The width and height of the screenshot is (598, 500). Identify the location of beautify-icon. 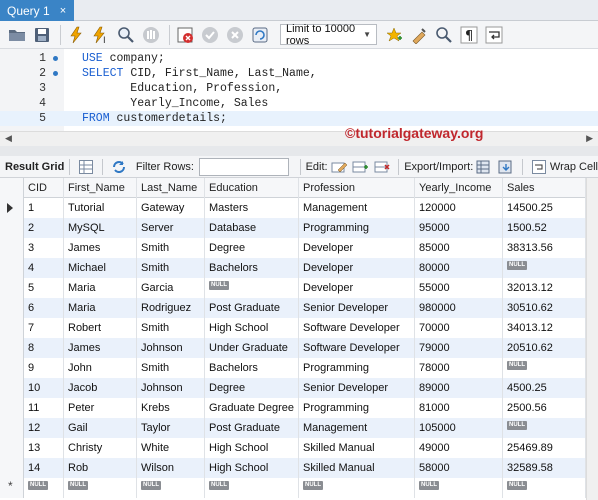
(419, 35).